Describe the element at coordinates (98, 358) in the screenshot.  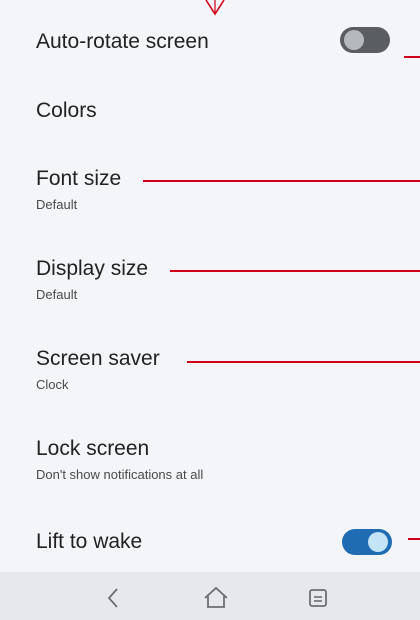
I see `setting-title: Screen saver` at that location.